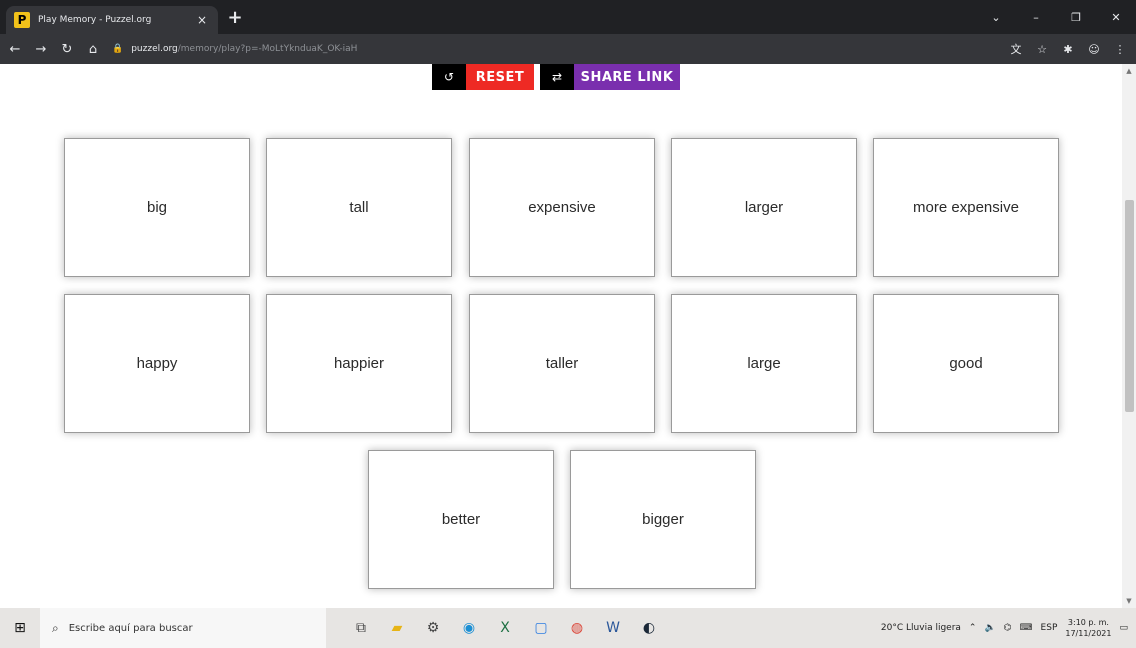 The image size is (1136, 648). Describe the element at coordinates (22, 20) in the screenshot. I see `puzzel-favicon-icon: P` at that location.